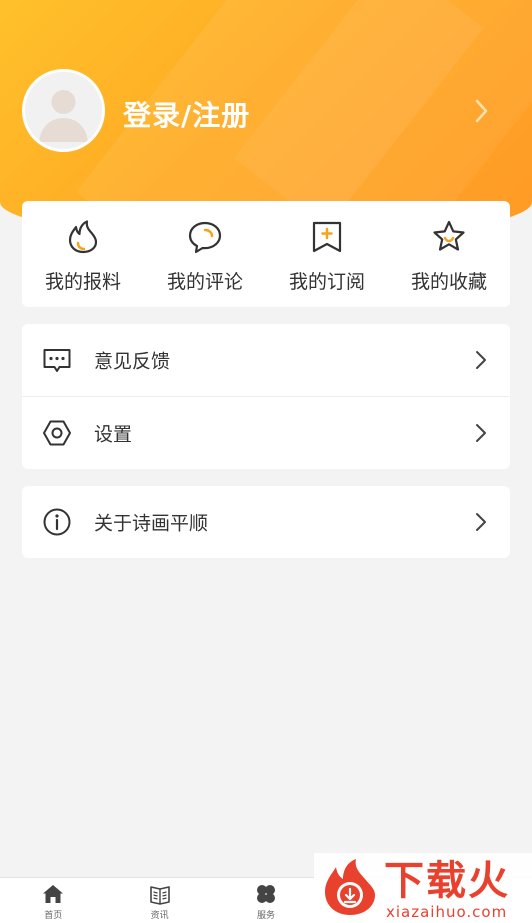 The width and height of the screenshot is (532, 923). What do you see at coordinates (57, 433) in the screenshot?
I see `hexagon-settings-icon` at bounding box center [57, 433].